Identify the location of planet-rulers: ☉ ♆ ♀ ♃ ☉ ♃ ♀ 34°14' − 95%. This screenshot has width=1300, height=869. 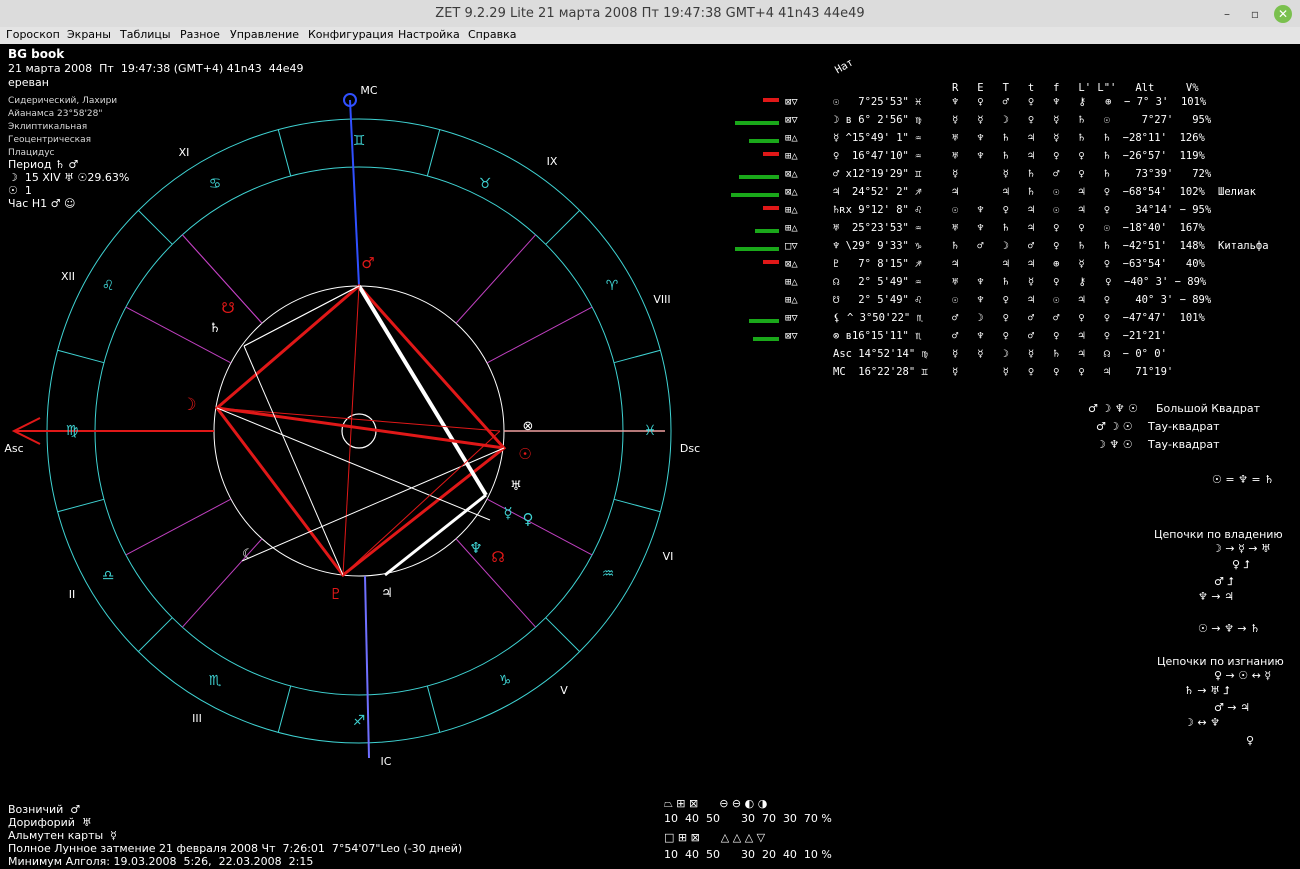
(1082, 210).